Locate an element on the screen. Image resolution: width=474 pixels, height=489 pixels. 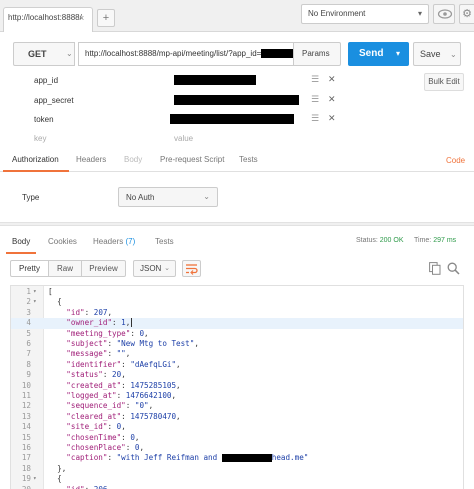
environment-select: No Environment ▾ is located at coordinates (365, 14).